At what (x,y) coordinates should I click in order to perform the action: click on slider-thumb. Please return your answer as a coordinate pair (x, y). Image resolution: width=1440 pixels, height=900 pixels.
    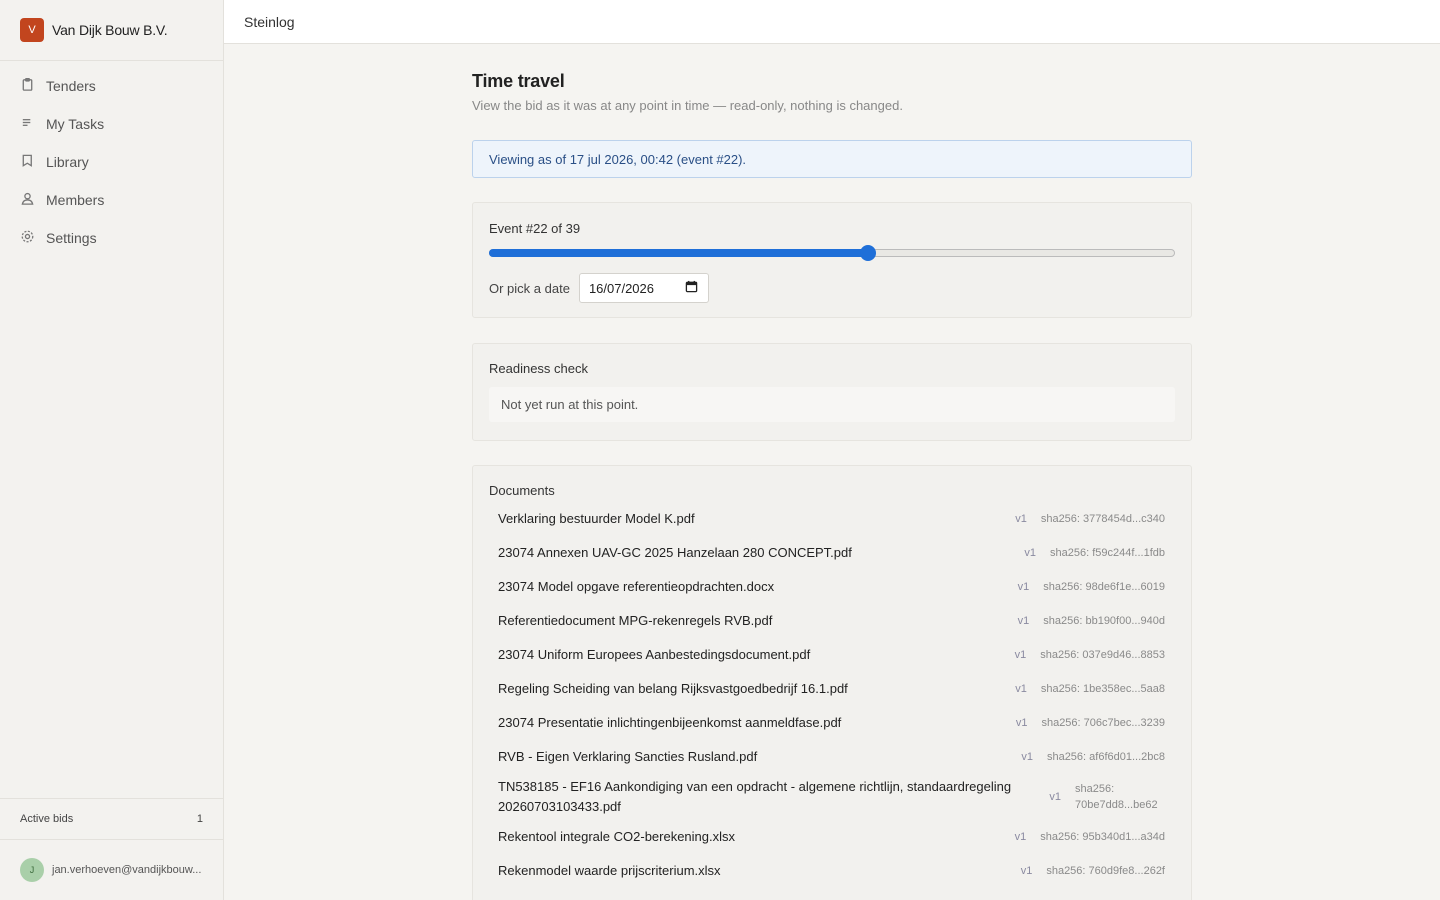
    Looking at the image, I should click on (868, 253).